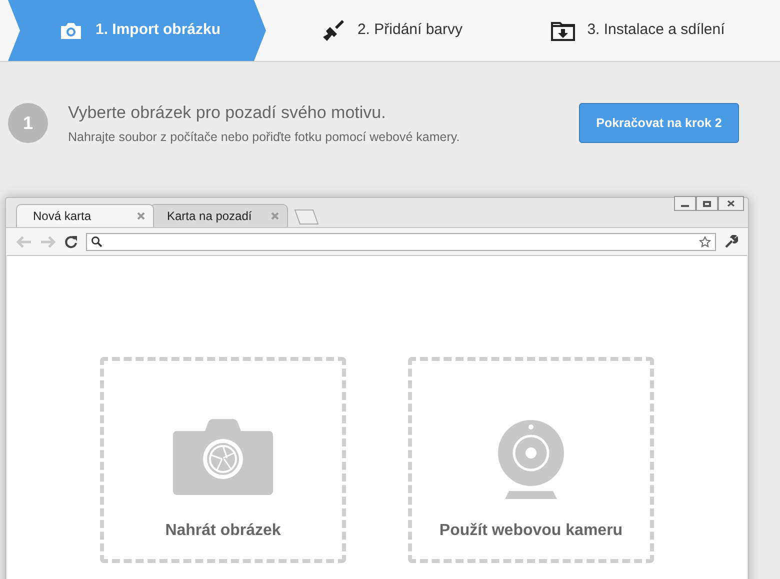 The height and width of the screenshot is (579, 780). I want to click on minimize-icon, so click(685, 203).